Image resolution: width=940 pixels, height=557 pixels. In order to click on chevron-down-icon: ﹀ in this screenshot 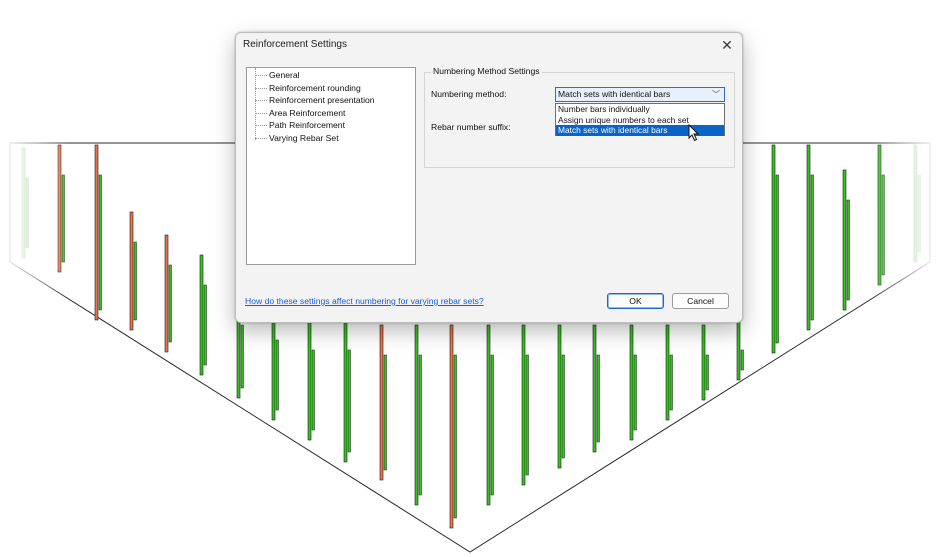, I will do `click(716, 94)`.